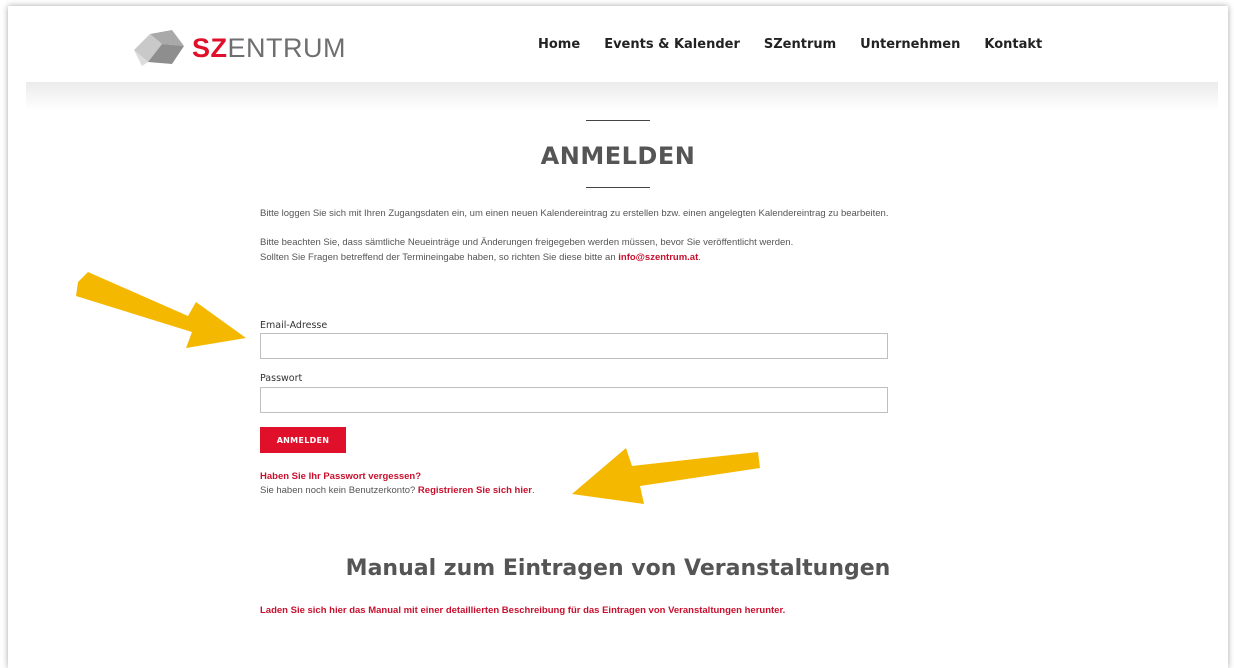  What do you see at coordinates (303, 440) in the screenshot?
I see `login-submit-button: ANMELDEN` at bounding box center [303, 440].